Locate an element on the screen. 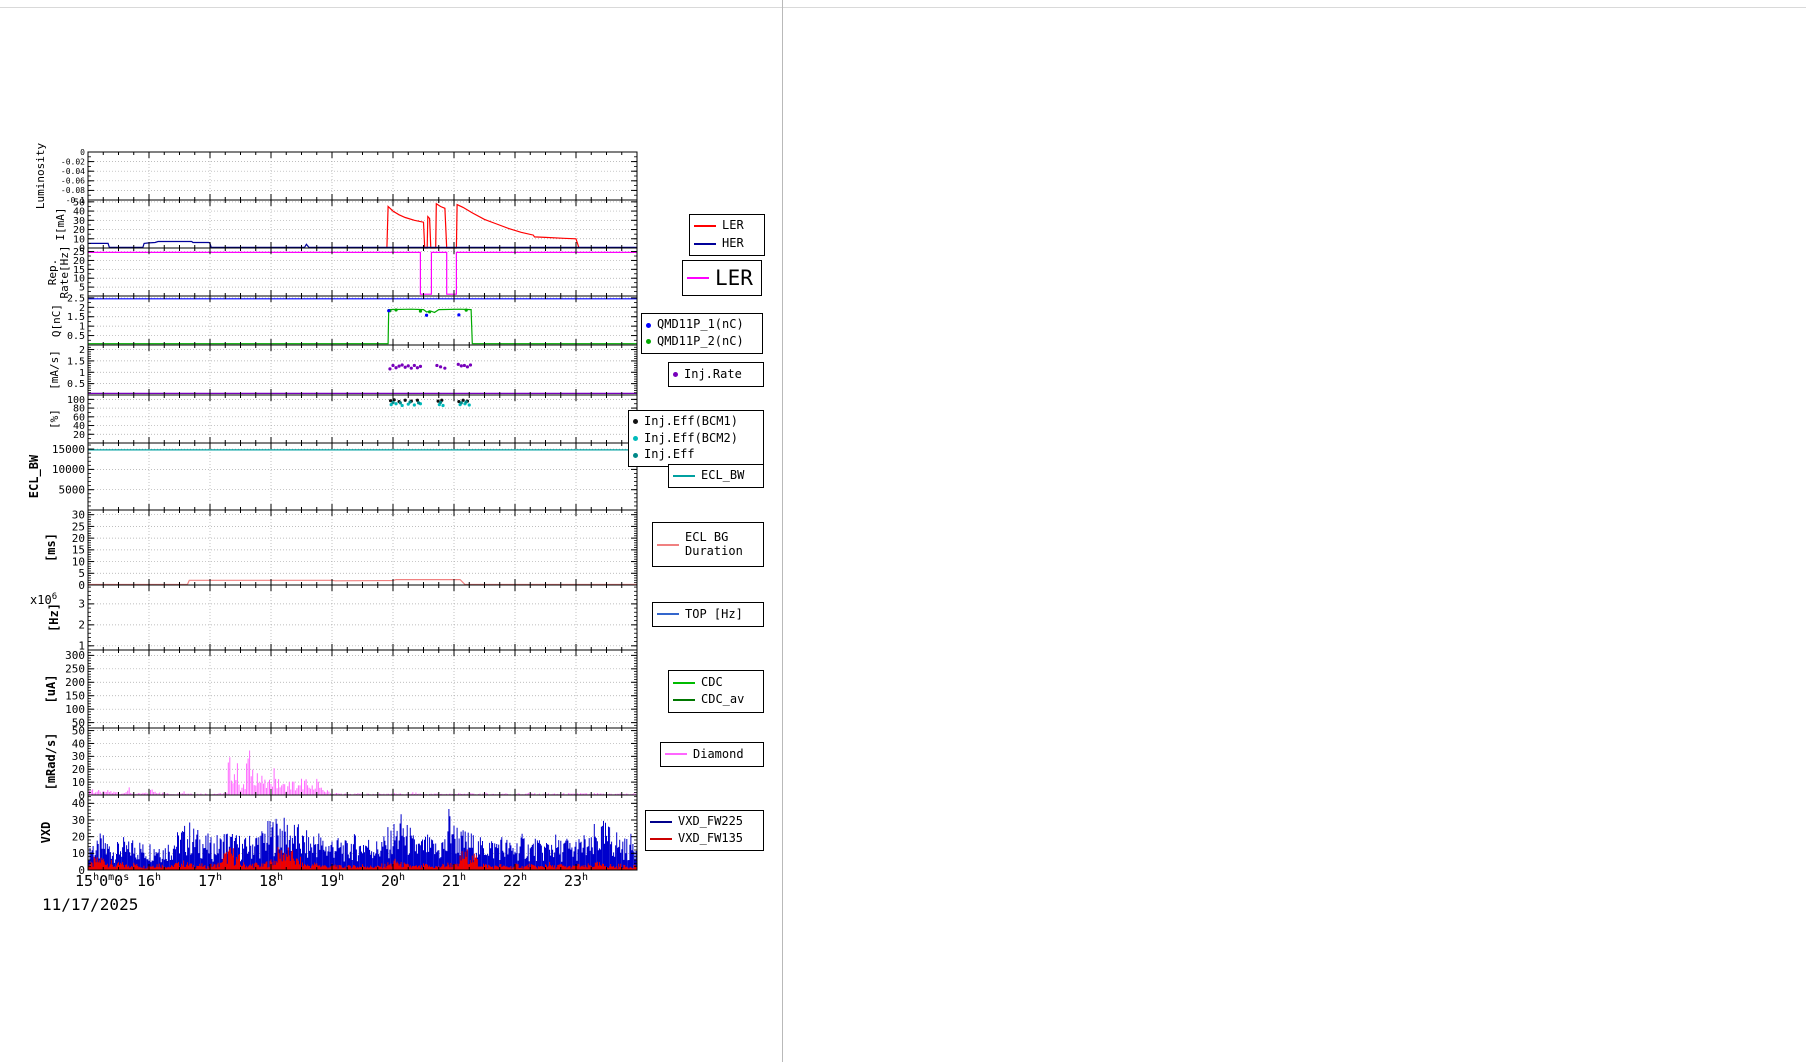 Image resolution: width=1806 pixels, height=1062 pixels. legend-item: VXD_FW225 is located at coordinates (704, 821).